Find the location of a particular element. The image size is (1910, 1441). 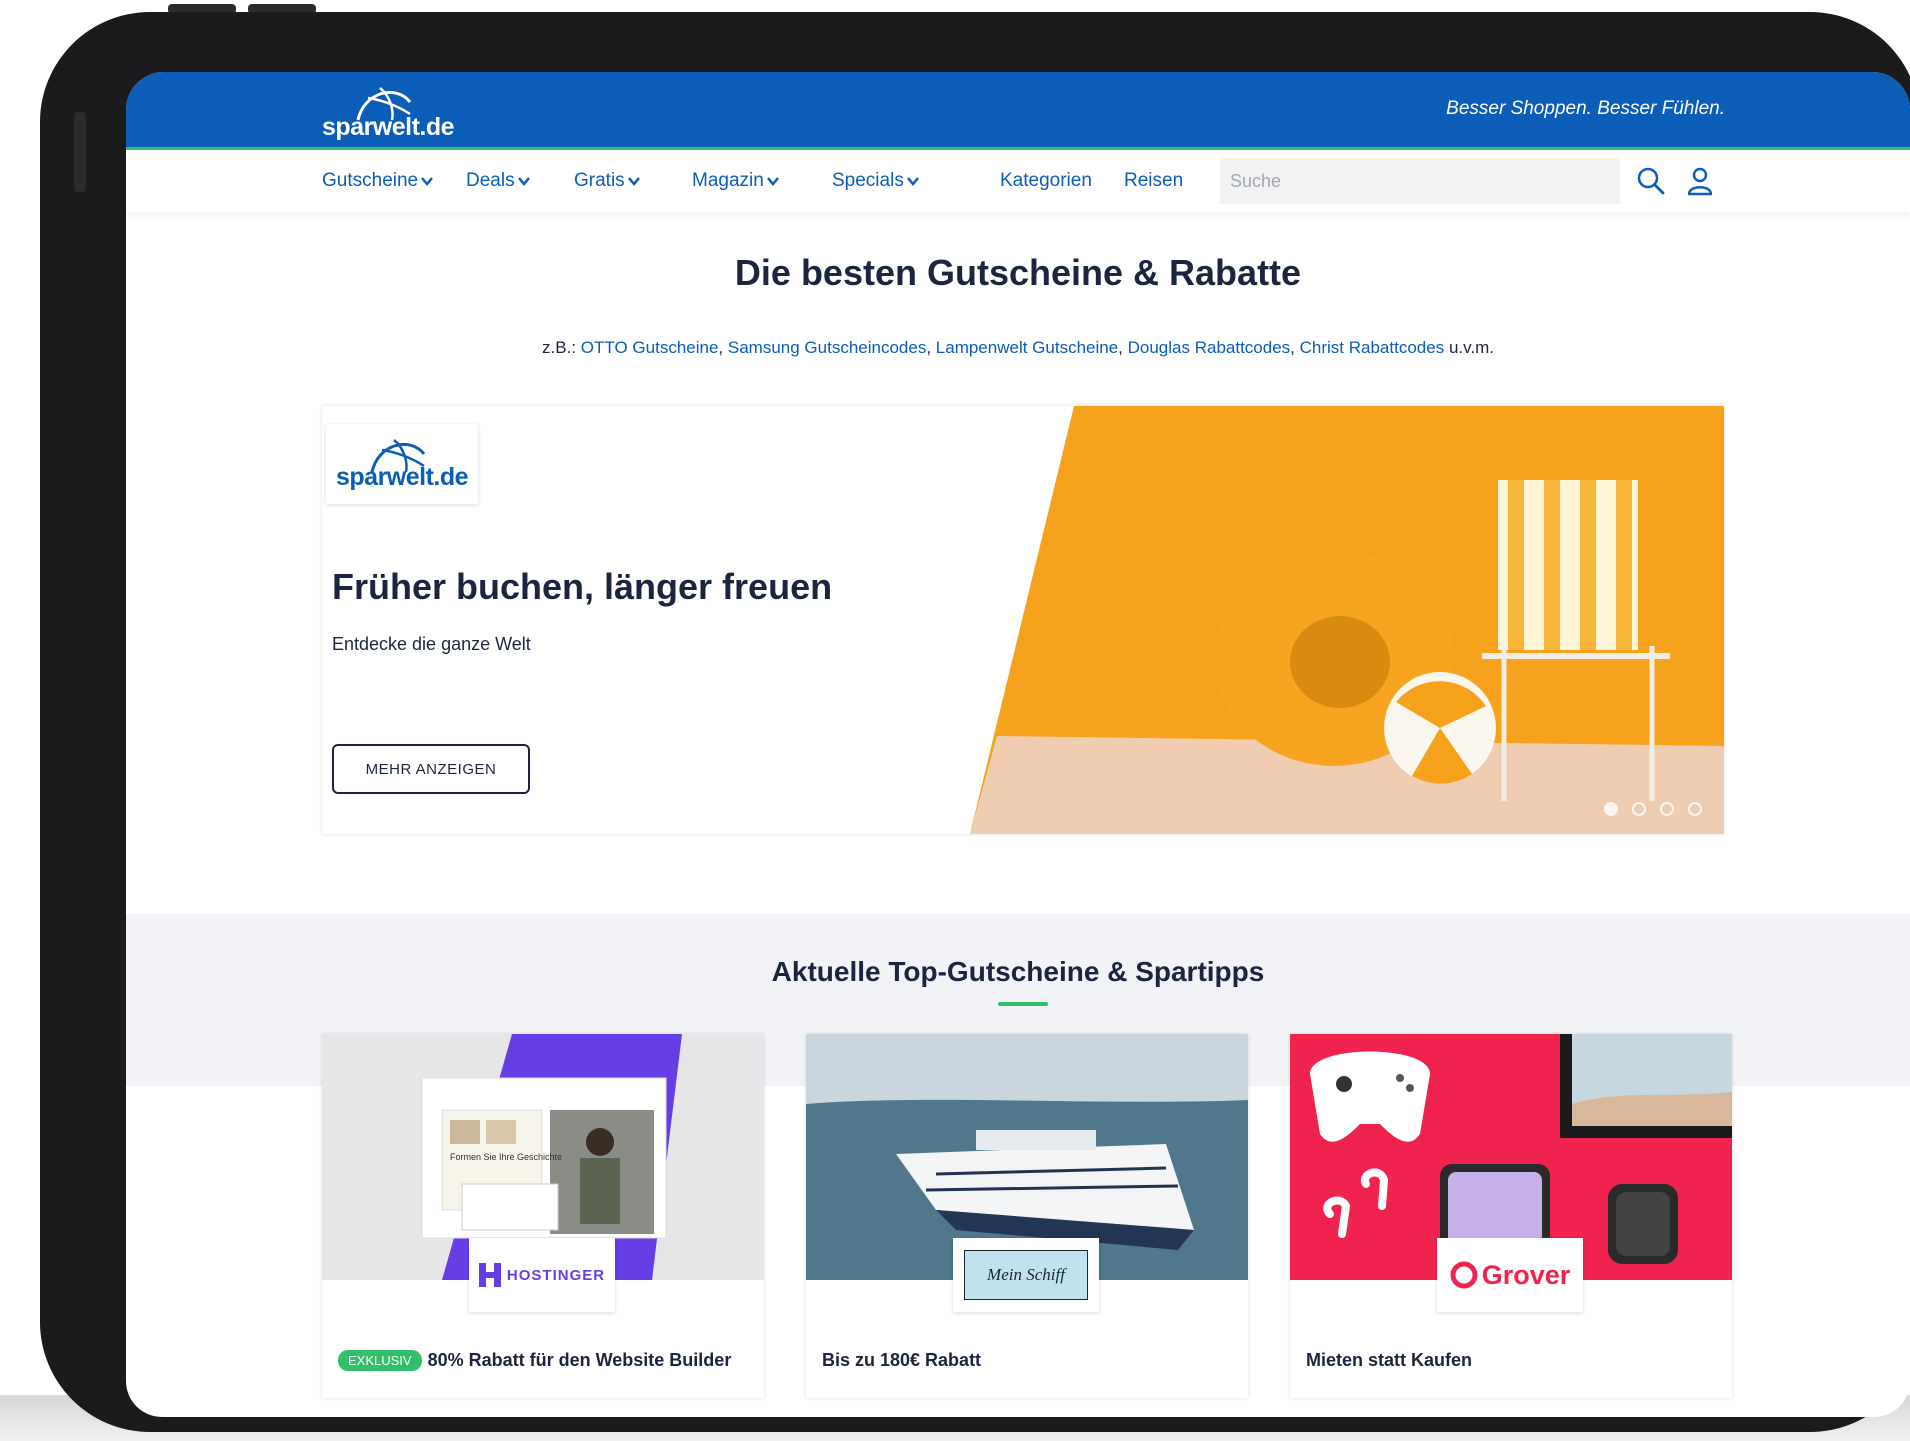

search-box is located at coordinates (1420, 181).